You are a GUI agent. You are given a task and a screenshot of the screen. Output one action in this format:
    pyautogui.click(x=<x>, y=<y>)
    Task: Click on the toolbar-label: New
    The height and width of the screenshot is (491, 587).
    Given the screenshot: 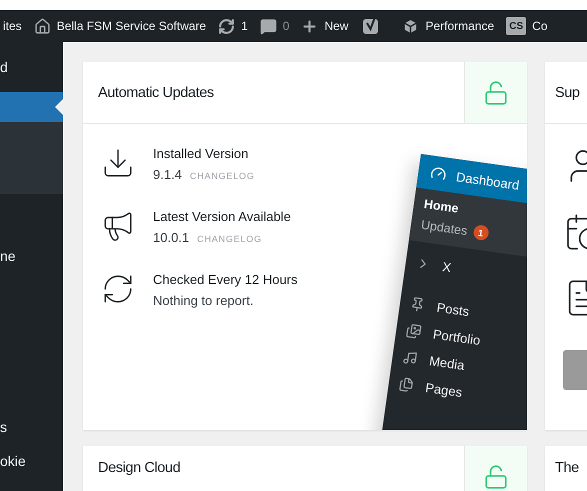 What is the action you would take?
    pyautogui.click(x=336, y=26)
    